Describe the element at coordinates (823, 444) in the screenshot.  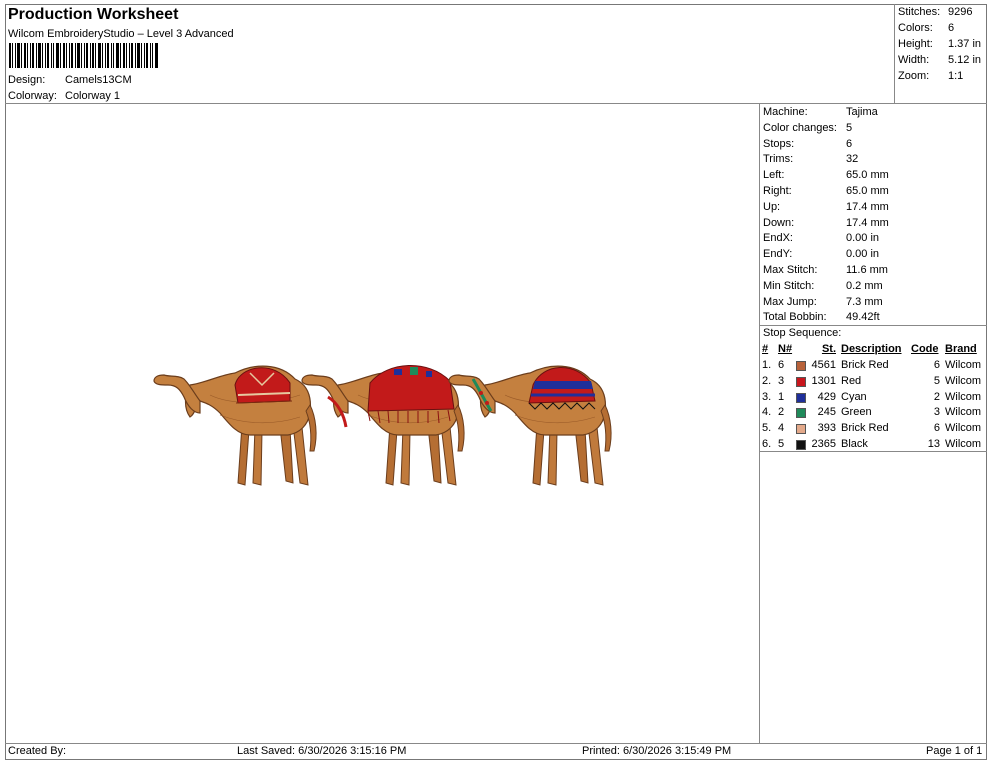
I see `stop-row-stitches: 2365` at that location.